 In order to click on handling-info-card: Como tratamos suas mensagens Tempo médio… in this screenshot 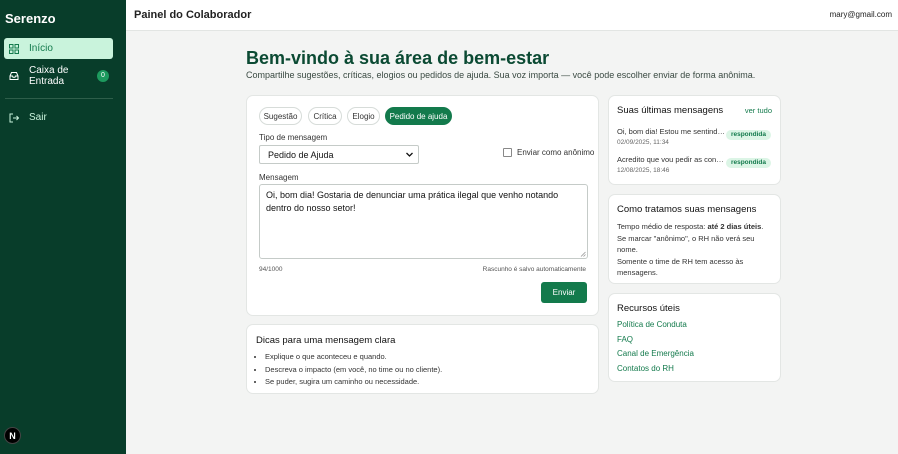, I will do `click(694, 239)`.